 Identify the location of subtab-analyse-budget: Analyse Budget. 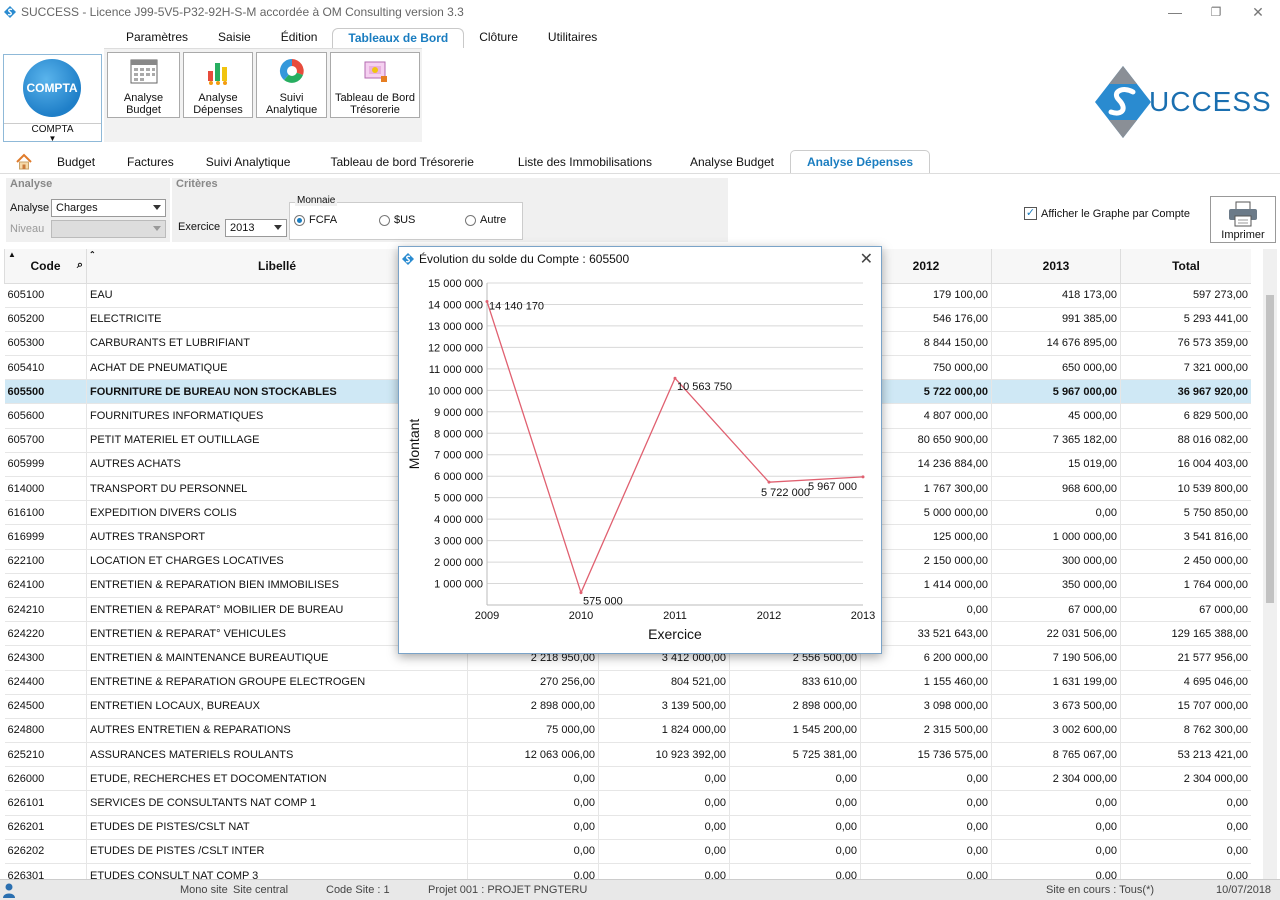
(731, 162).